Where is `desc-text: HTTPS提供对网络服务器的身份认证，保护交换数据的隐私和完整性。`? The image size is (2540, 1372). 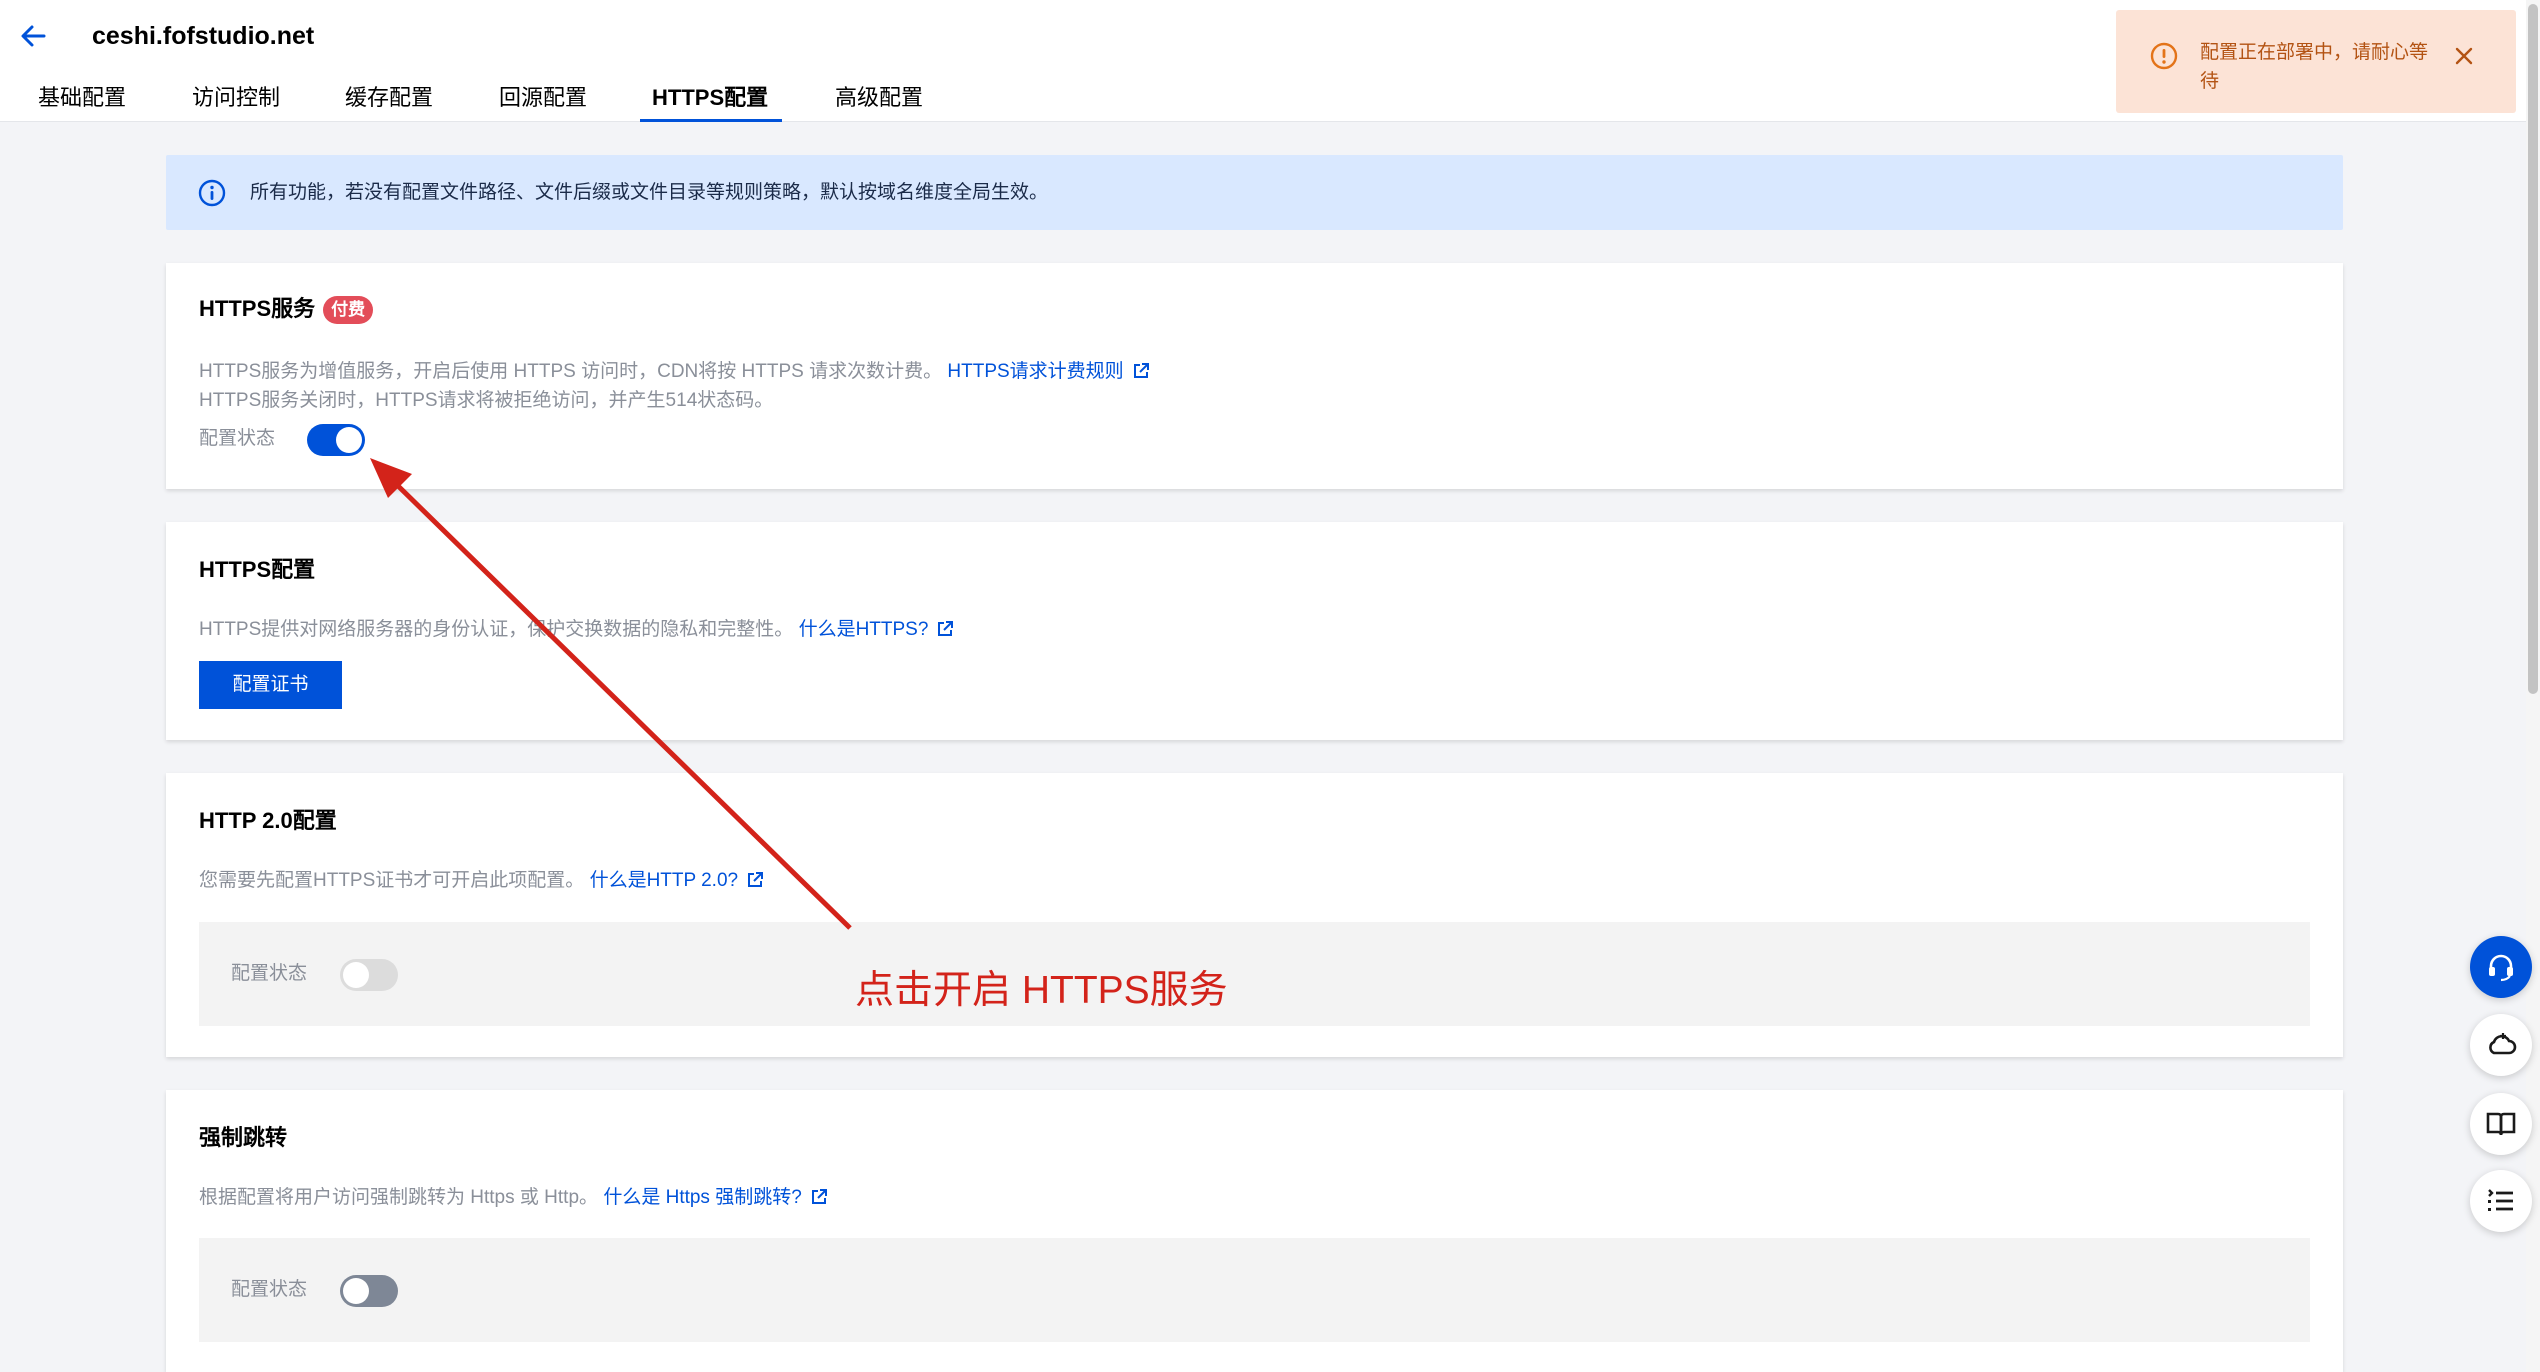
desc-text: HTTPS提供对网络服务器的身份认证，保护交换数据的隐私和完整性。 is located at coordinates (496, 629).